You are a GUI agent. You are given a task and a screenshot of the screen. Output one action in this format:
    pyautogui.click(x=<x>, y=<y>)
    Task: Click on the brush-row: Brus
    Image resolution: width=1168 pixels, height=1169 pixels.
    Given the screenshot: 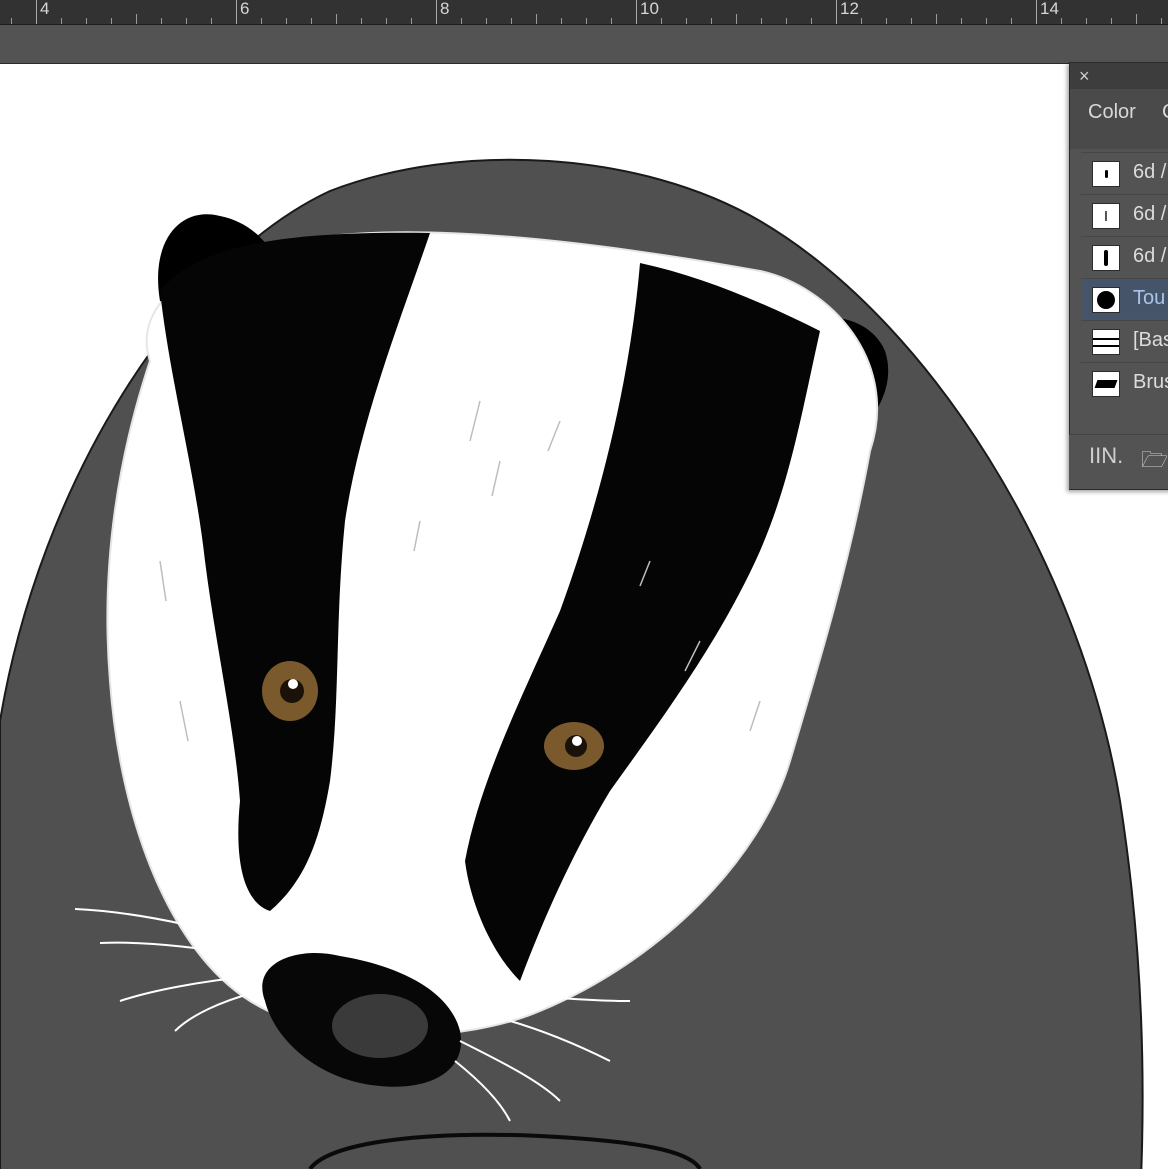 What is the action you would take?
    pyautogui.click(x=1124, y=382)
    